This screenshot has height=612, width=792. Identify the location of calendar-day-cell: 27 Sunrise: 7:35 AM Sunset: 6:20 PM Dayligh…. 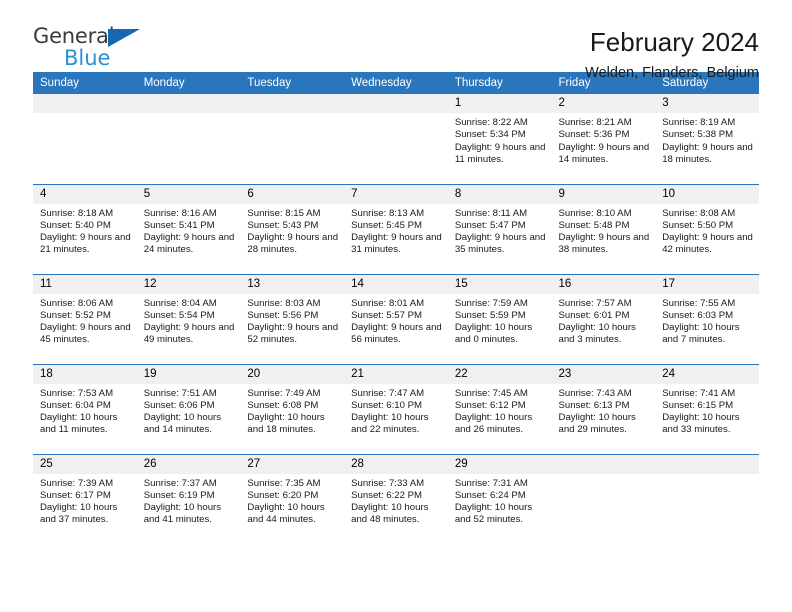
(292, 498).